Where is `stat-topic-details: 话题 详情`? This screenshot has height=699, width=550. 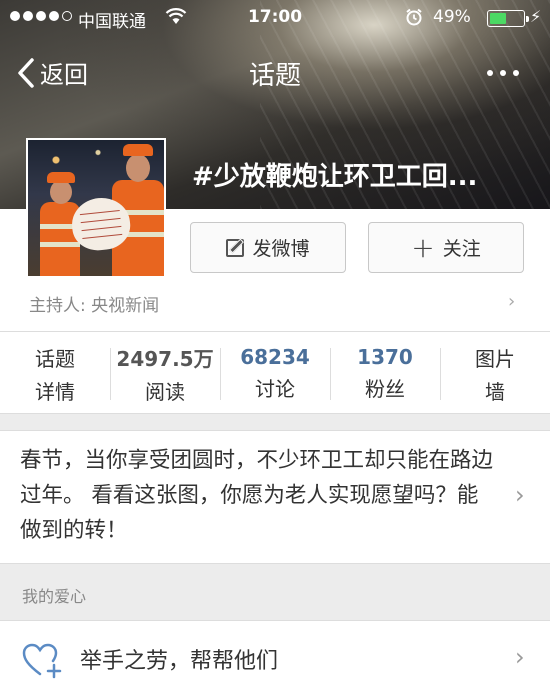
stat-topic-details: 话题 详情 is located at coordinates (55, 373).